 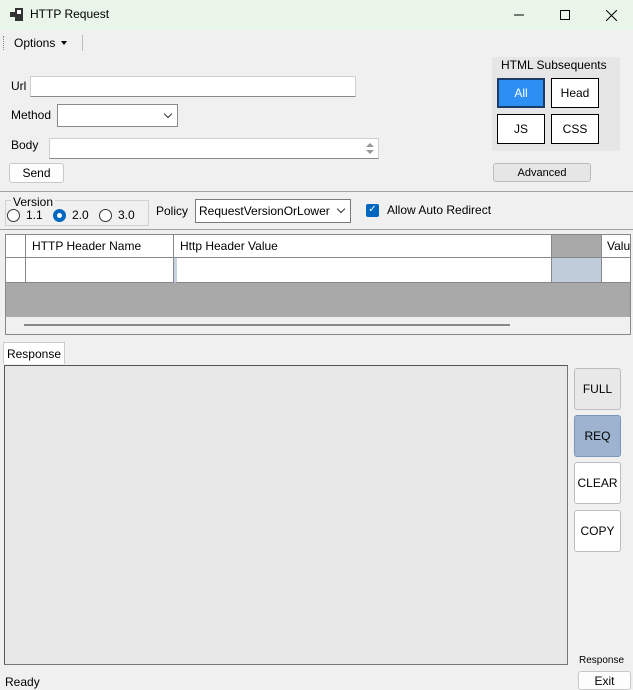 I want to click on version-title: Version, so click(x=33, y=202).